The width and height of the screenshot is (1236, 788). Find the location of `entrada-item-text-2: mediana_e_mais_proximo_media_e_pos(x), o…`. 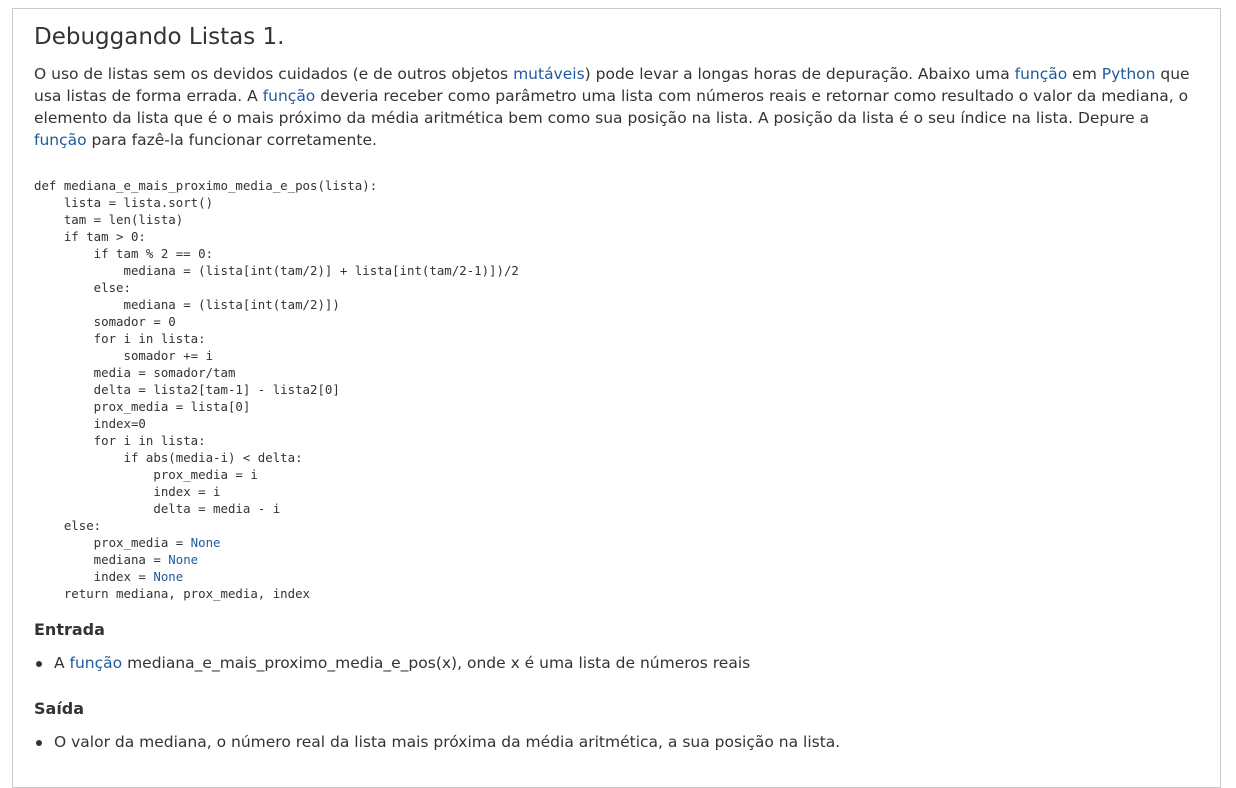

entrada-item-text-2: mediana_e_mais_proximo_media_e_pos(x), o… is located at coordinates (436, 663).